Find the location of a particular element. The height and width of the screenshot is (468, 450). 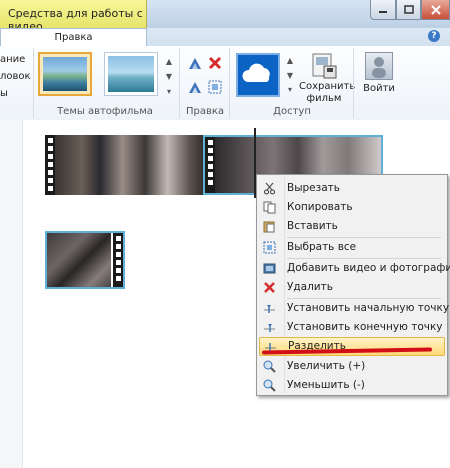

menu-item-label: Увеличить (+) is located at coordinates (326, 366).